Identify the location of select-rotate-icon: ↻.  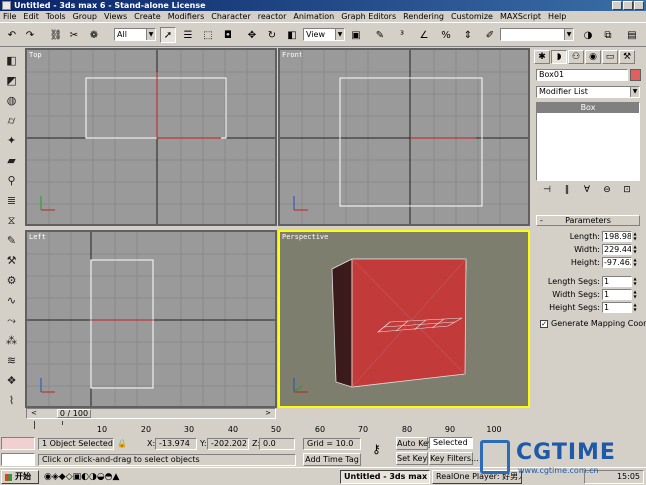
(272, 35).